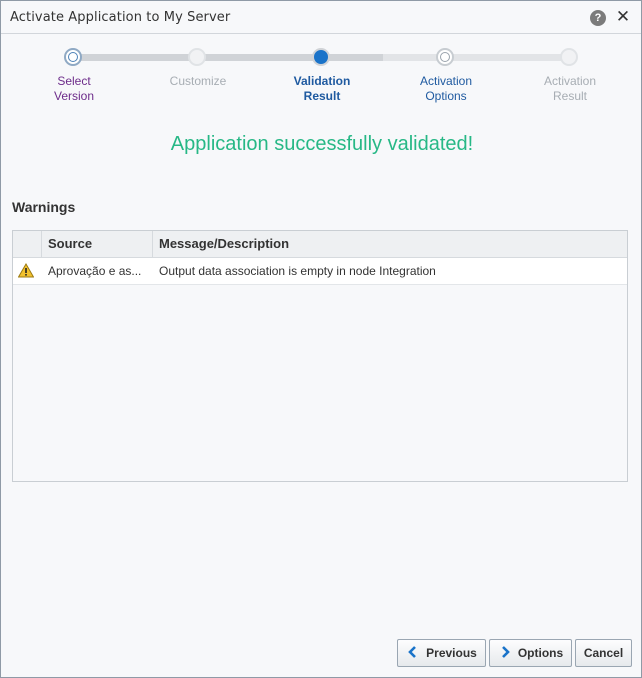  I want to click on train-label-select-version: Select Version, so click(74, 89).